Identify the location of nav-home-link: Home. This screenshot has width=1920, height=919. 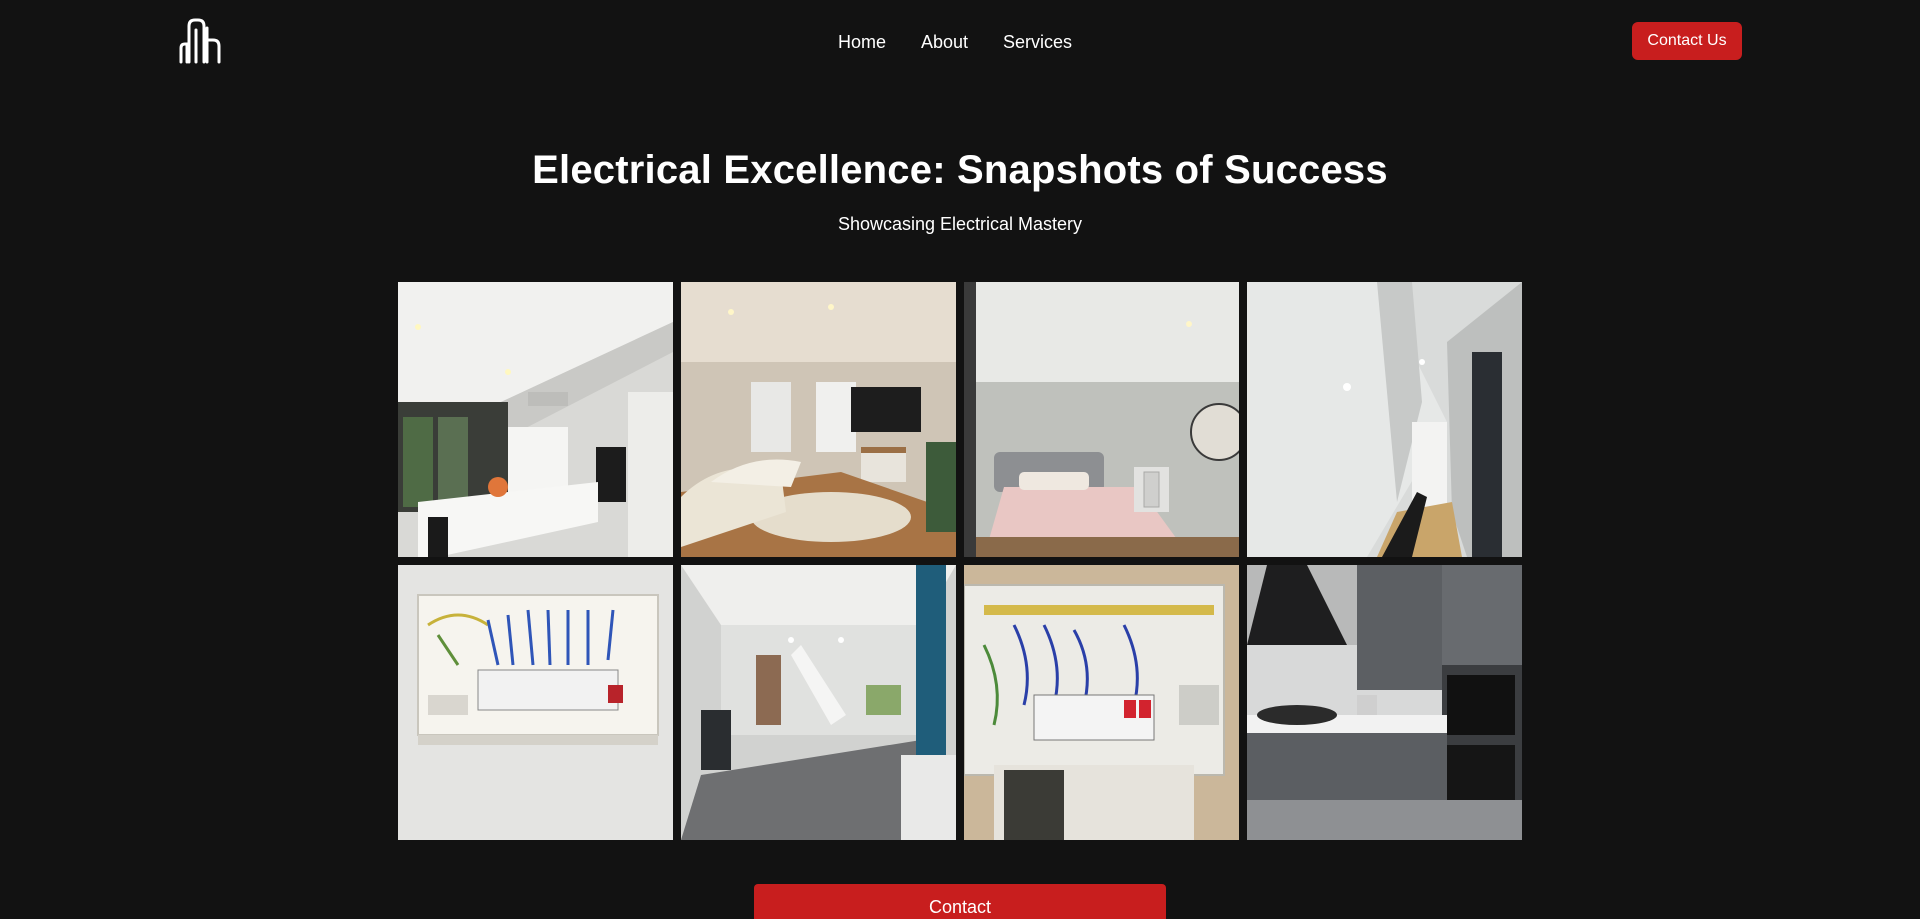
(862, 42).